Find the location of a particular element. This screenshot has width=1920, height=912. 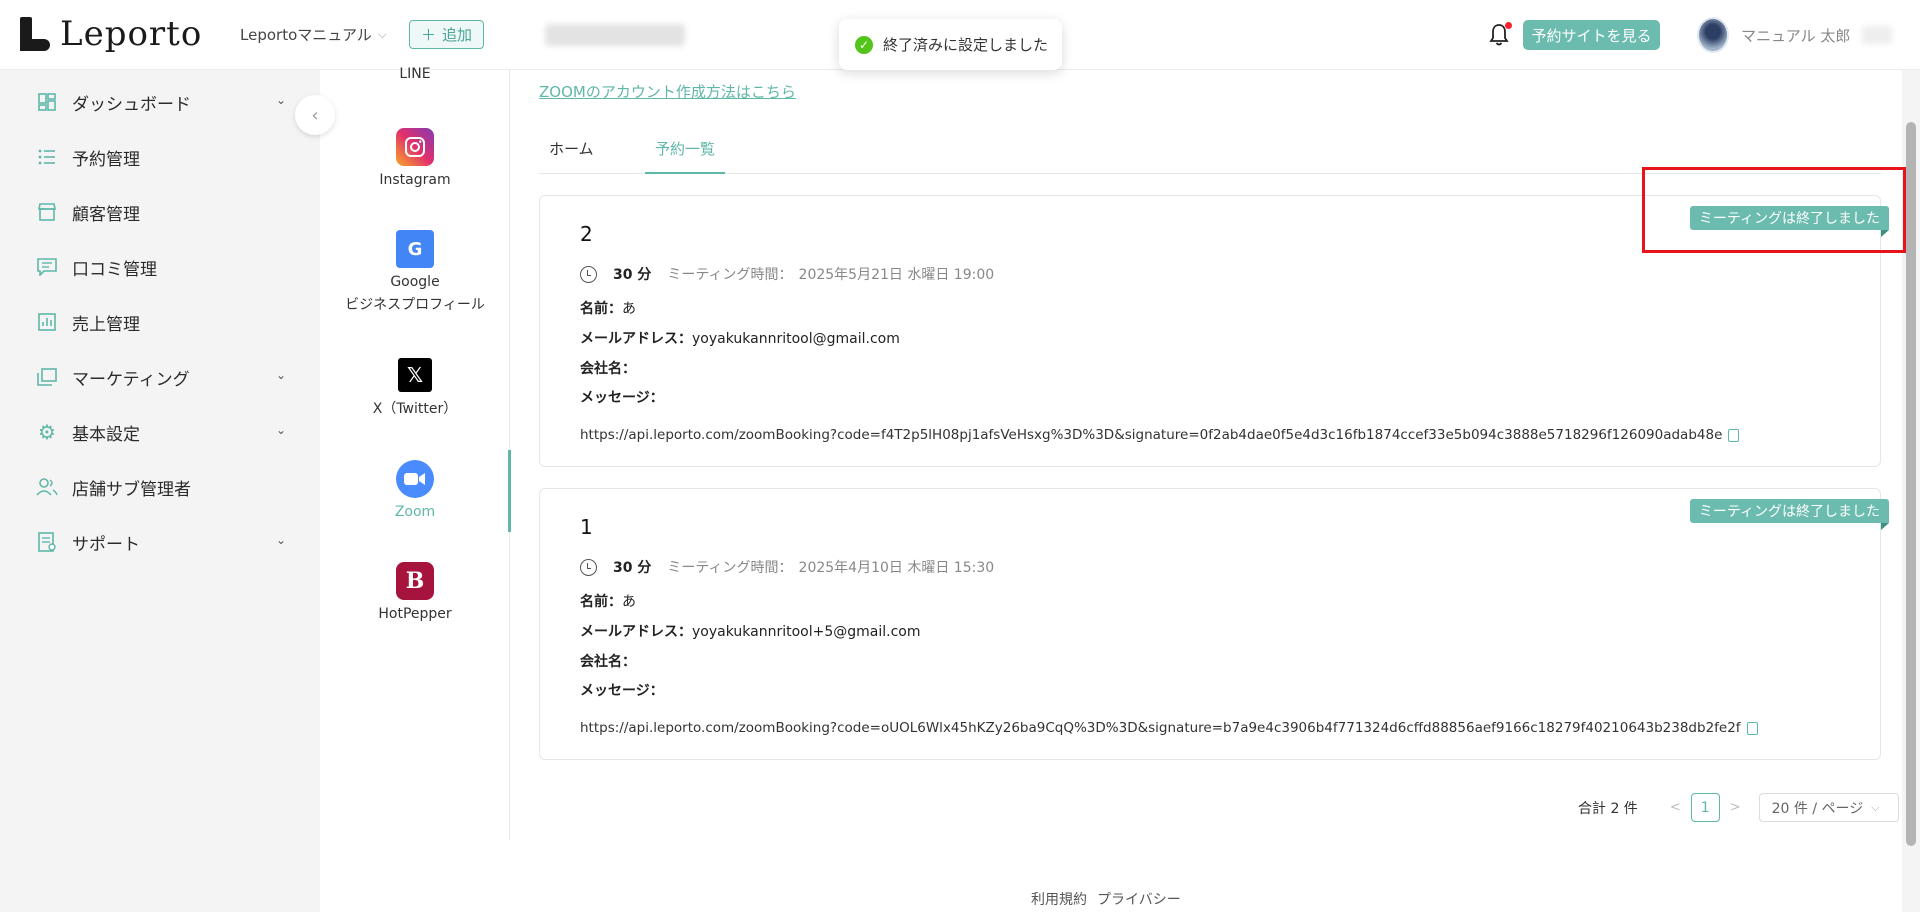

meeting-time: 2025年5月21日 水曜日 19:00 is located at coordinates (896, 275).